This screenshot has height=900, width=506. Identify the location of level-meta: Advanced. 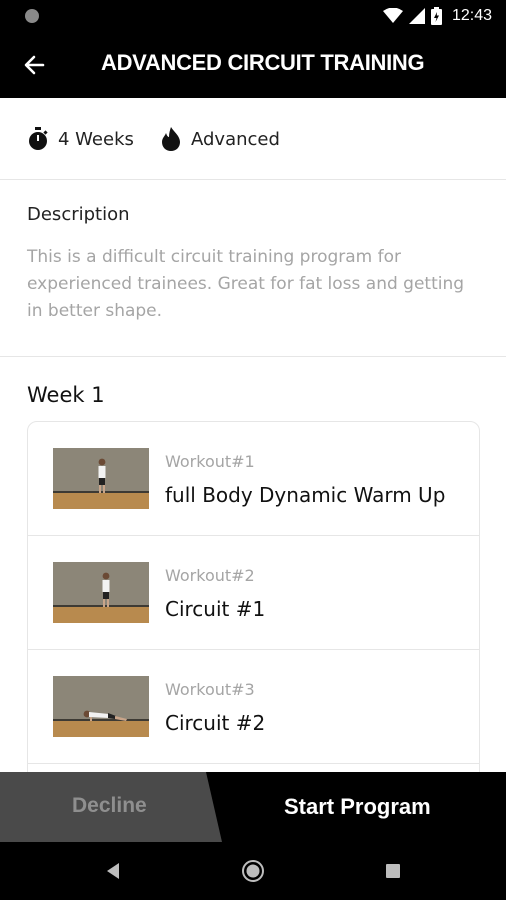
(220, 139).